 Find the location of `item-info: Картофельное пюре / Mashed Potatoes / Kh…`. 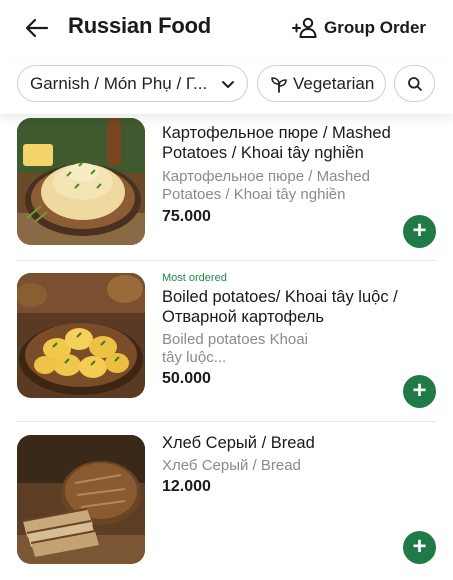

item-info: Картофельное пюре / Mashed Potatoes / Kh… is located at coordinates (292, 174).